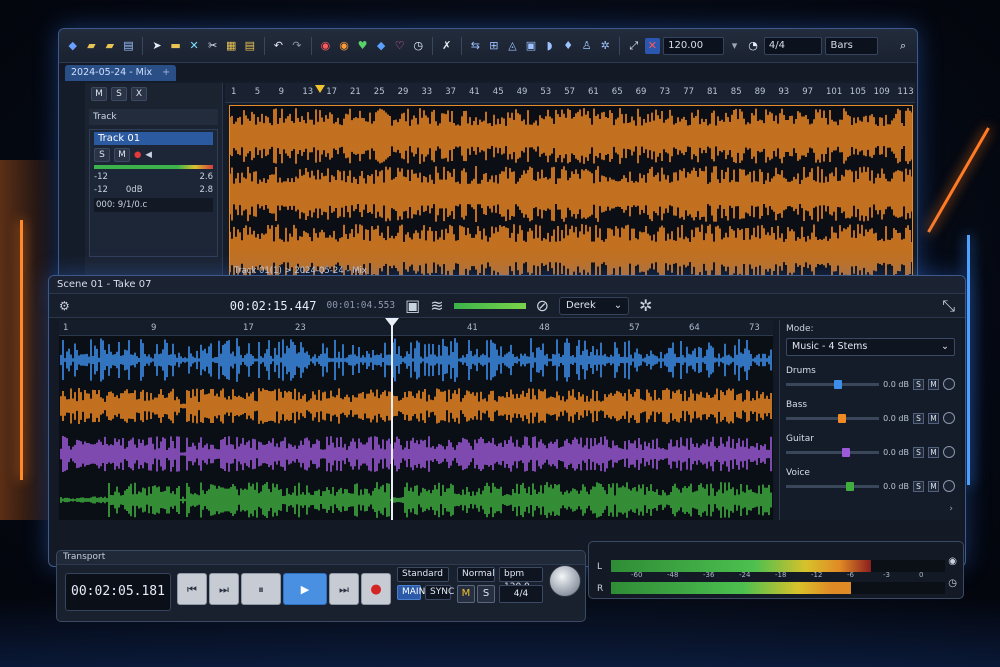  I want to click on add-tab-button: +, so click(166, 72).